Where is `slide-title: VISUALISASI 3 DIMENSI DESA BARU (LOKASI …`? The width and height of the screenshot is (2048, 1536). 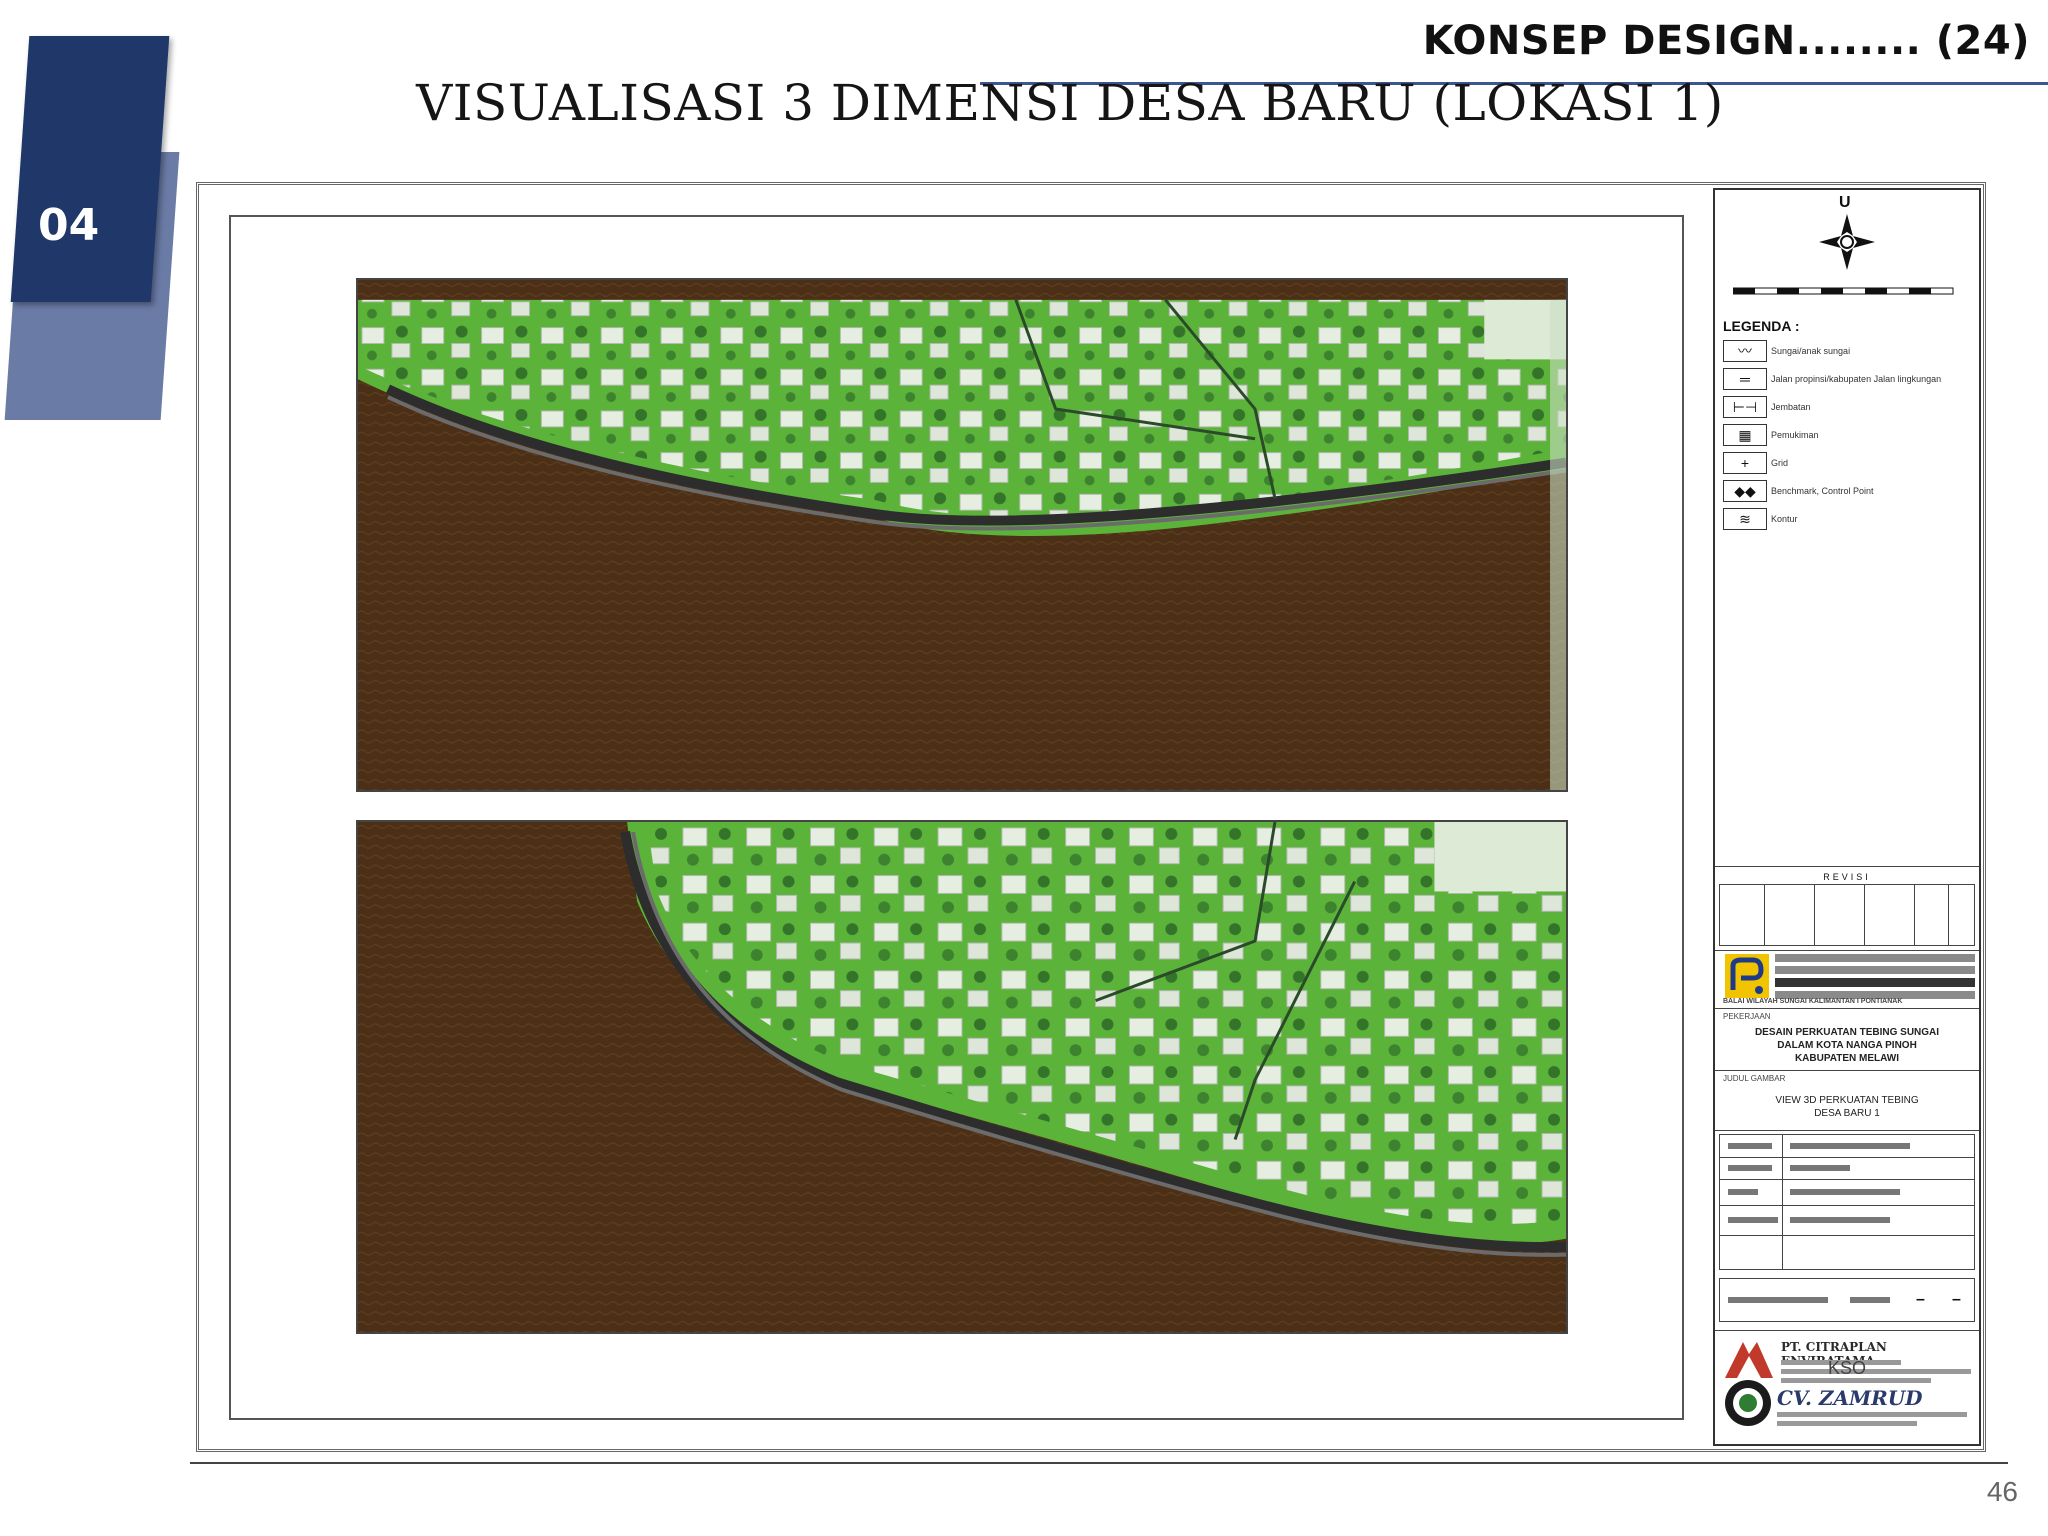
slide-title: VISUALISASI 3 DIMENSI DESA BARU (LOKASI … is located at coordinates (1070, 103).